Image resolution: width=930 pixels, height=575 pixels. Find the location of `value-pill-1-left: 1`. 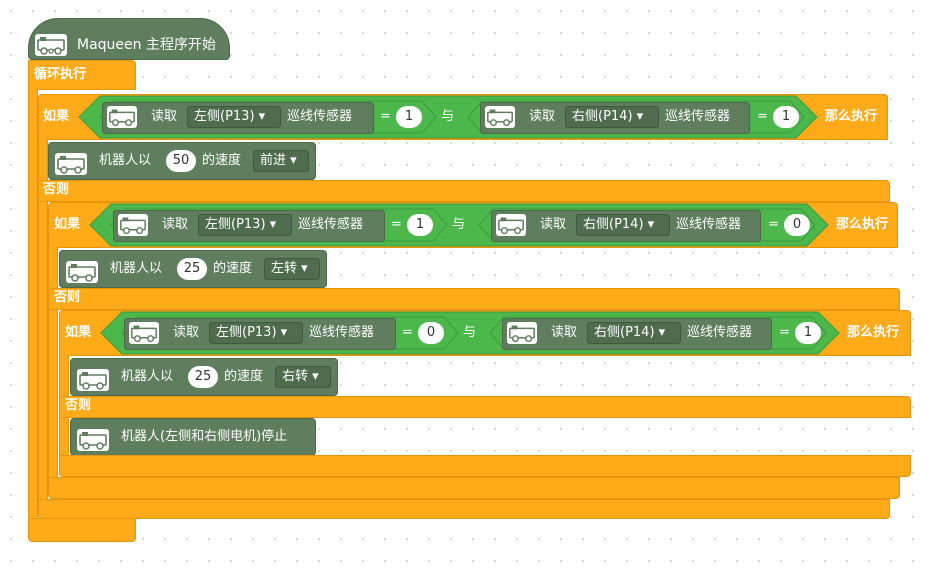

value-pill-1-left: 1 is located at coordinates (409, 117).